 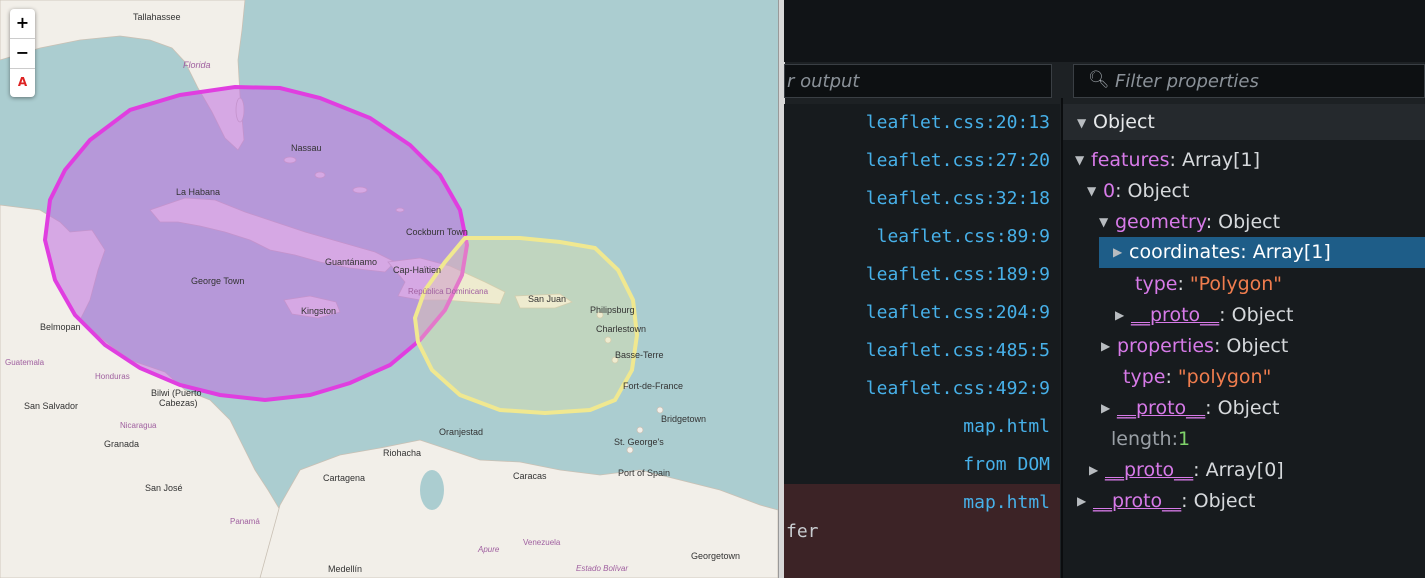 I want to click on draw-control-button: A, so click(x=22, y=83).